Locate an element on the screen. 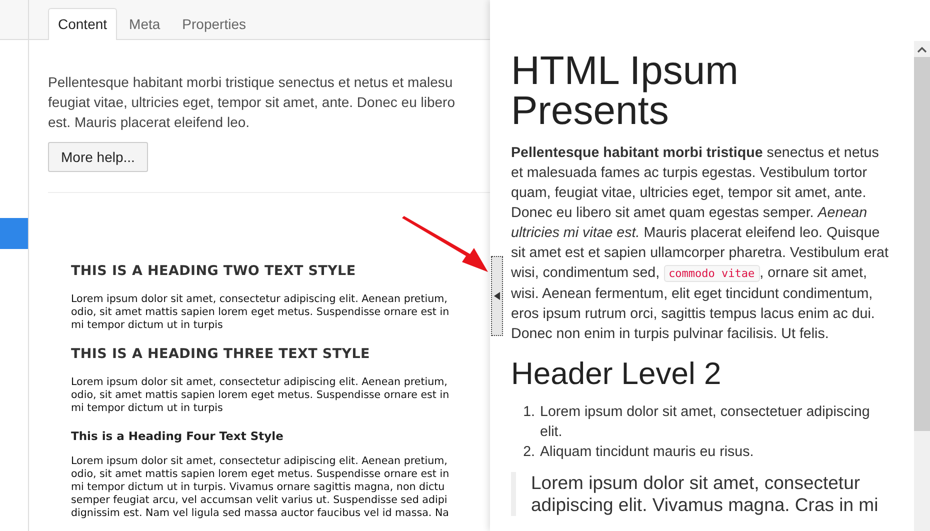  preview-subheading: This is a Heading Four Text Style is located at coordinates (177, 436).